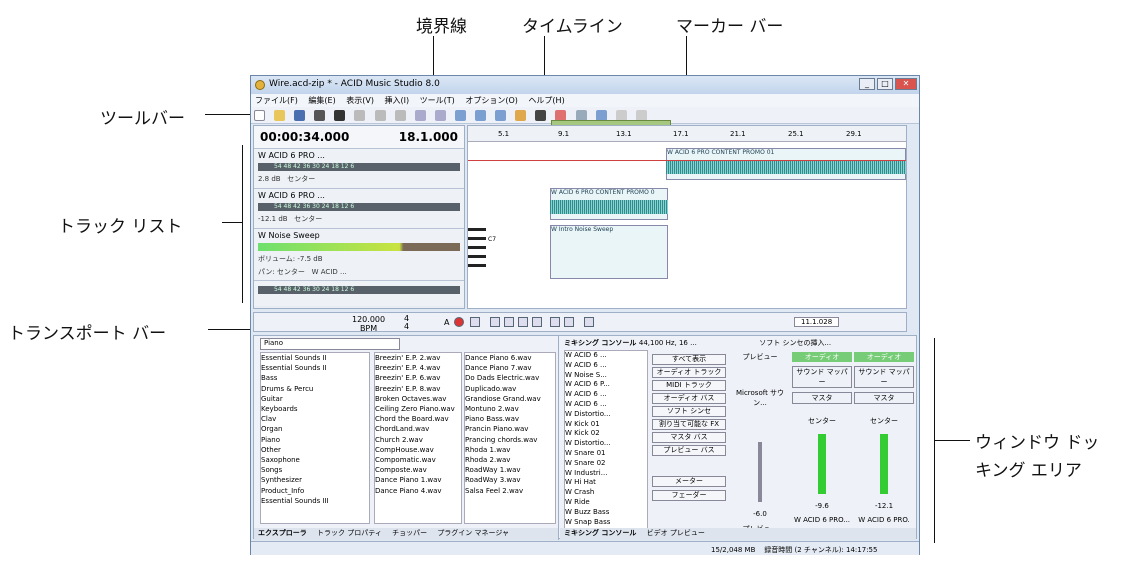 The image size is (1130, 563). What do you see at coordinates (460, 115) in the screenshot?
I see `grid-icon` at bounding box center [460, 115].